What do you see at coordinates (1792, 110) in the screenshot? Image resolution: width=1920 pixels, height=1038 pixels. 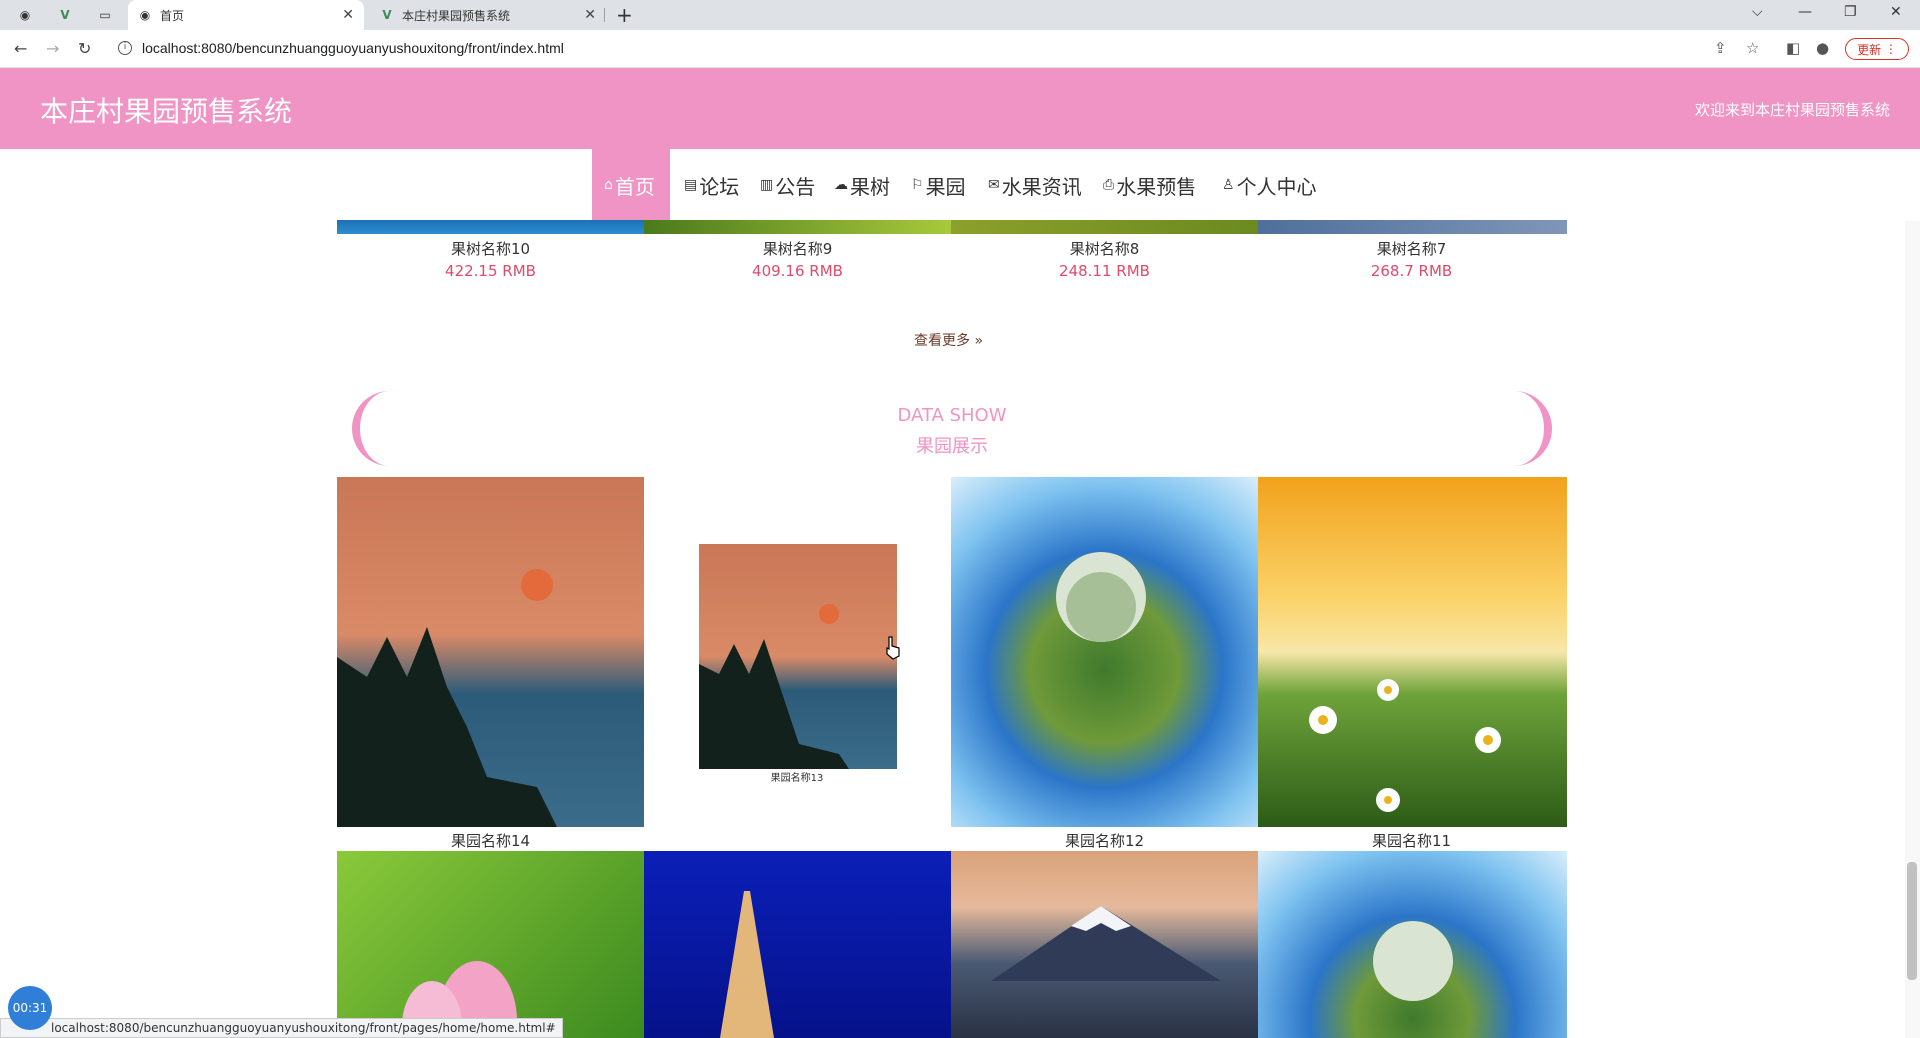 I see `welcome-text: 欢迎来到本庄村果园预售系统` at bounding box center [1792, 110].